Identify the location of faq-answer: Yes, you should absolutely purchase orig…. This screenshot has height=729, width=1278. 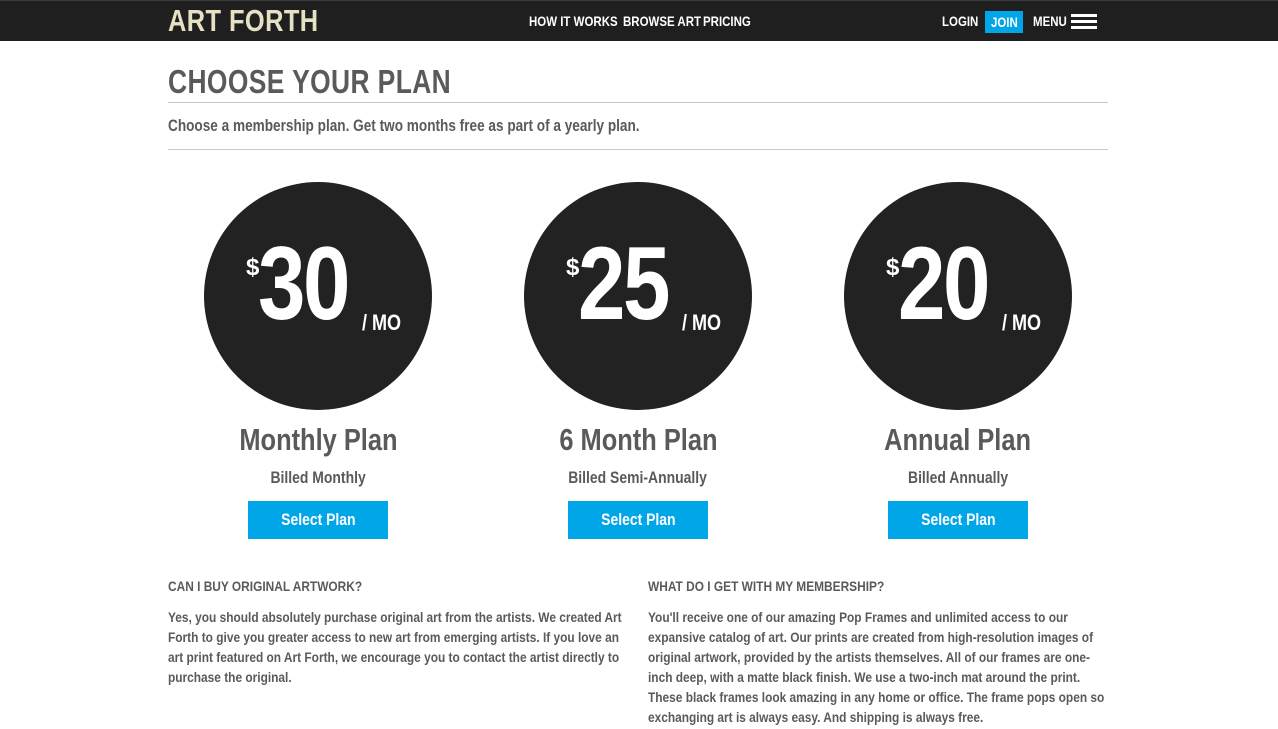
(395, 647).